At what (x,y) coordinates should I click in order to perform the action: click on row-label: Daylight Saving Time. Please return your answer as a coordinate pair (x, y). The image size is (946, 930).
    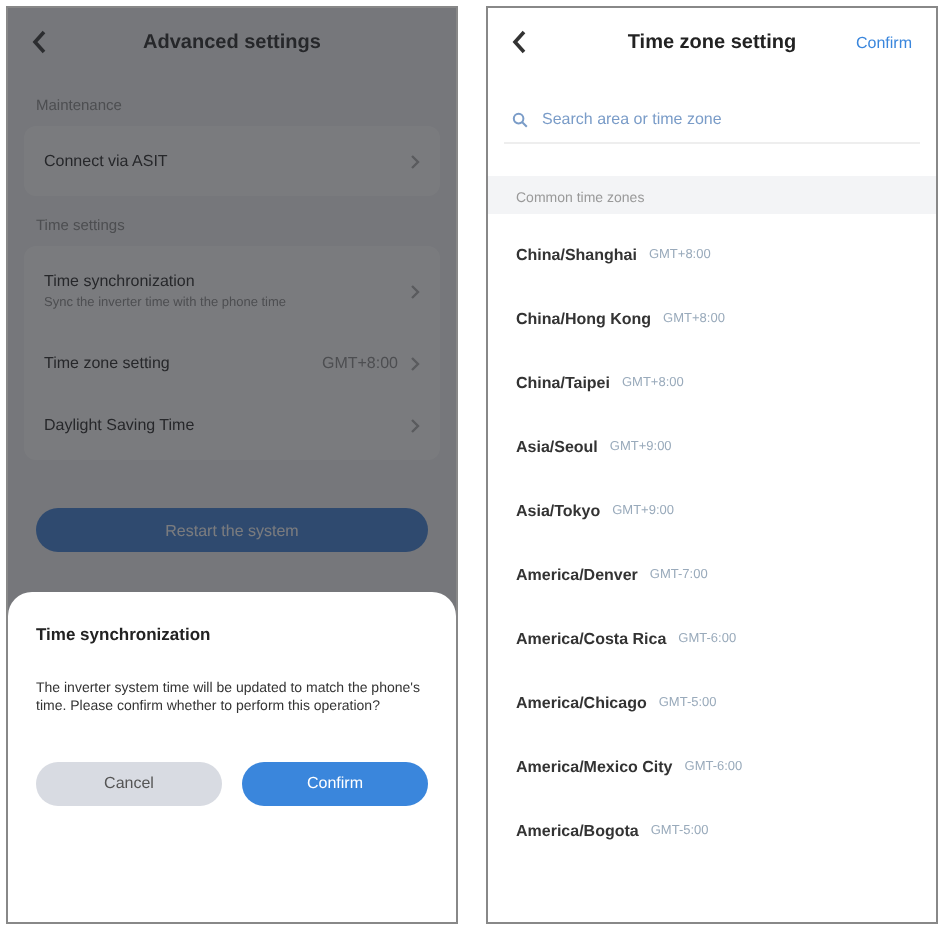
    Looking at the image, I should click on (119, 425).